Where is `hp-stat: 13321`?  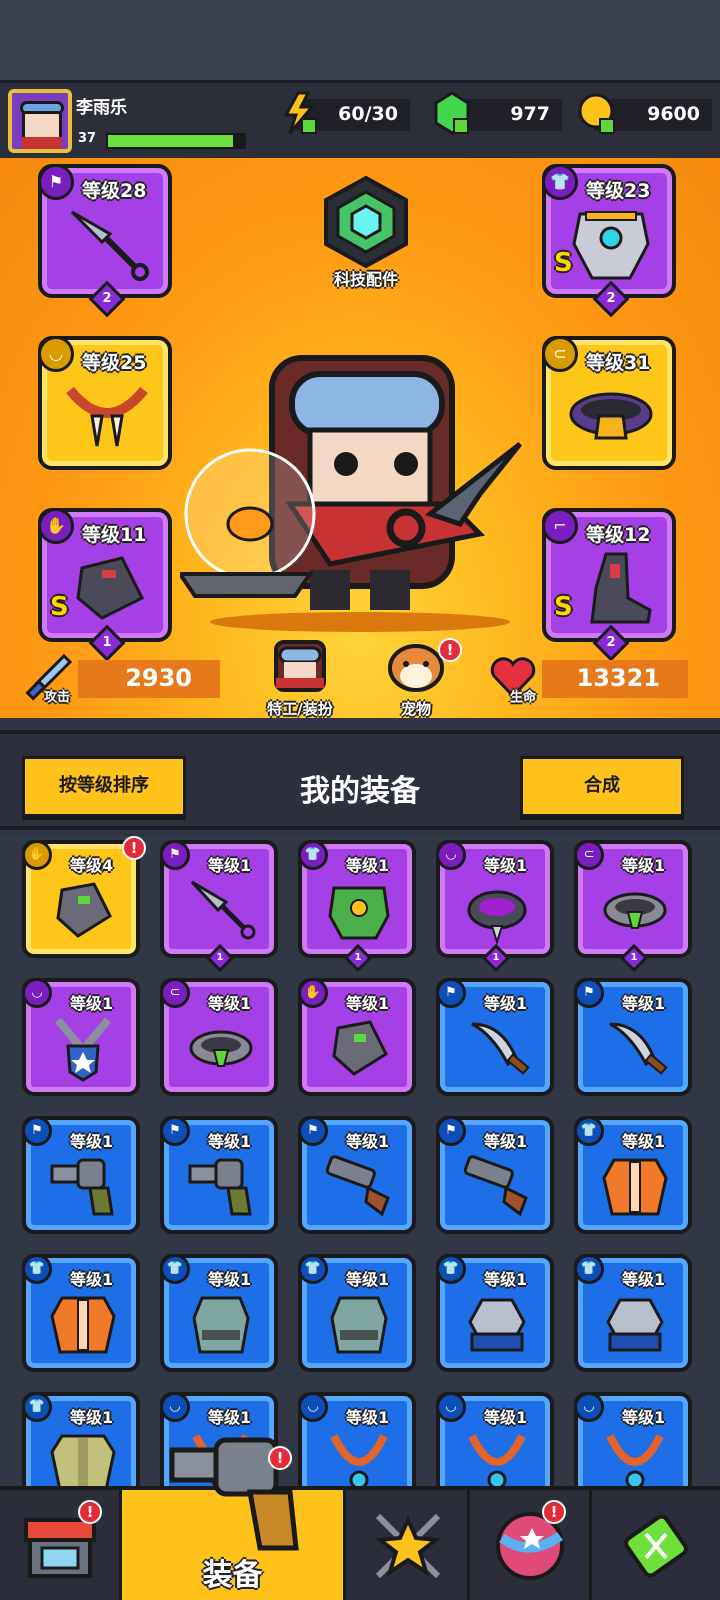 hp-stat: 13321 is located at coordinates (615, 679).